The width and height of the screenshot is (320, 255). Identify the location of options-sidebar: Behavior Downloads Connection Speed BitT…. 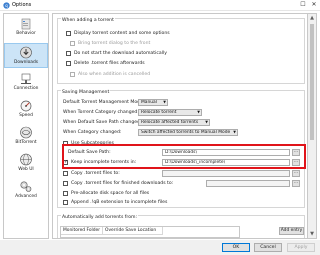
(26, 126).